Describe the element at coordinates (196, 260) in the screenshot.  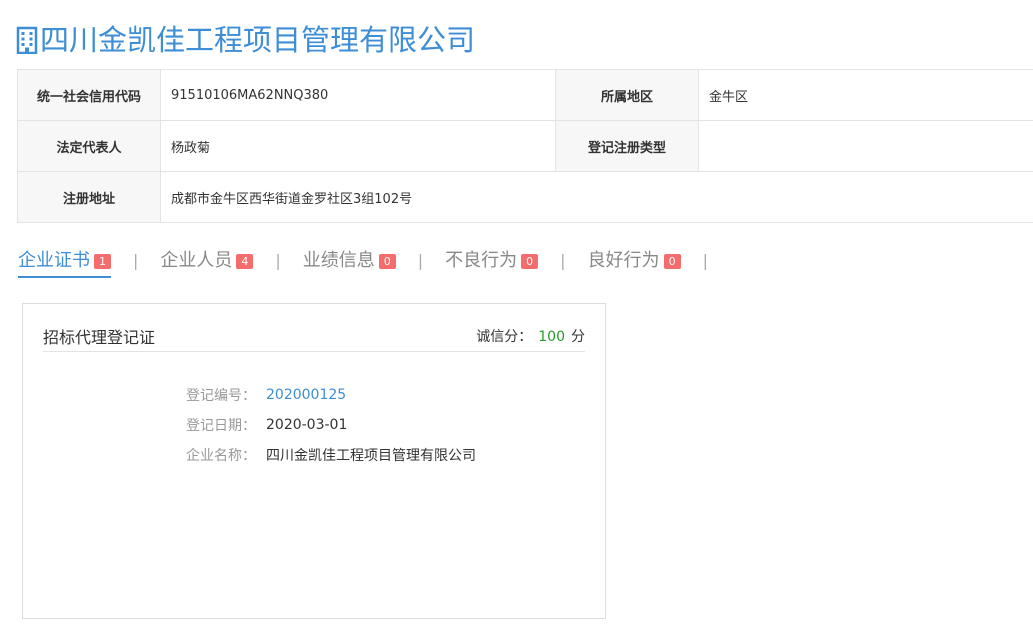
I see `tab-label: 企业人员` at that location.